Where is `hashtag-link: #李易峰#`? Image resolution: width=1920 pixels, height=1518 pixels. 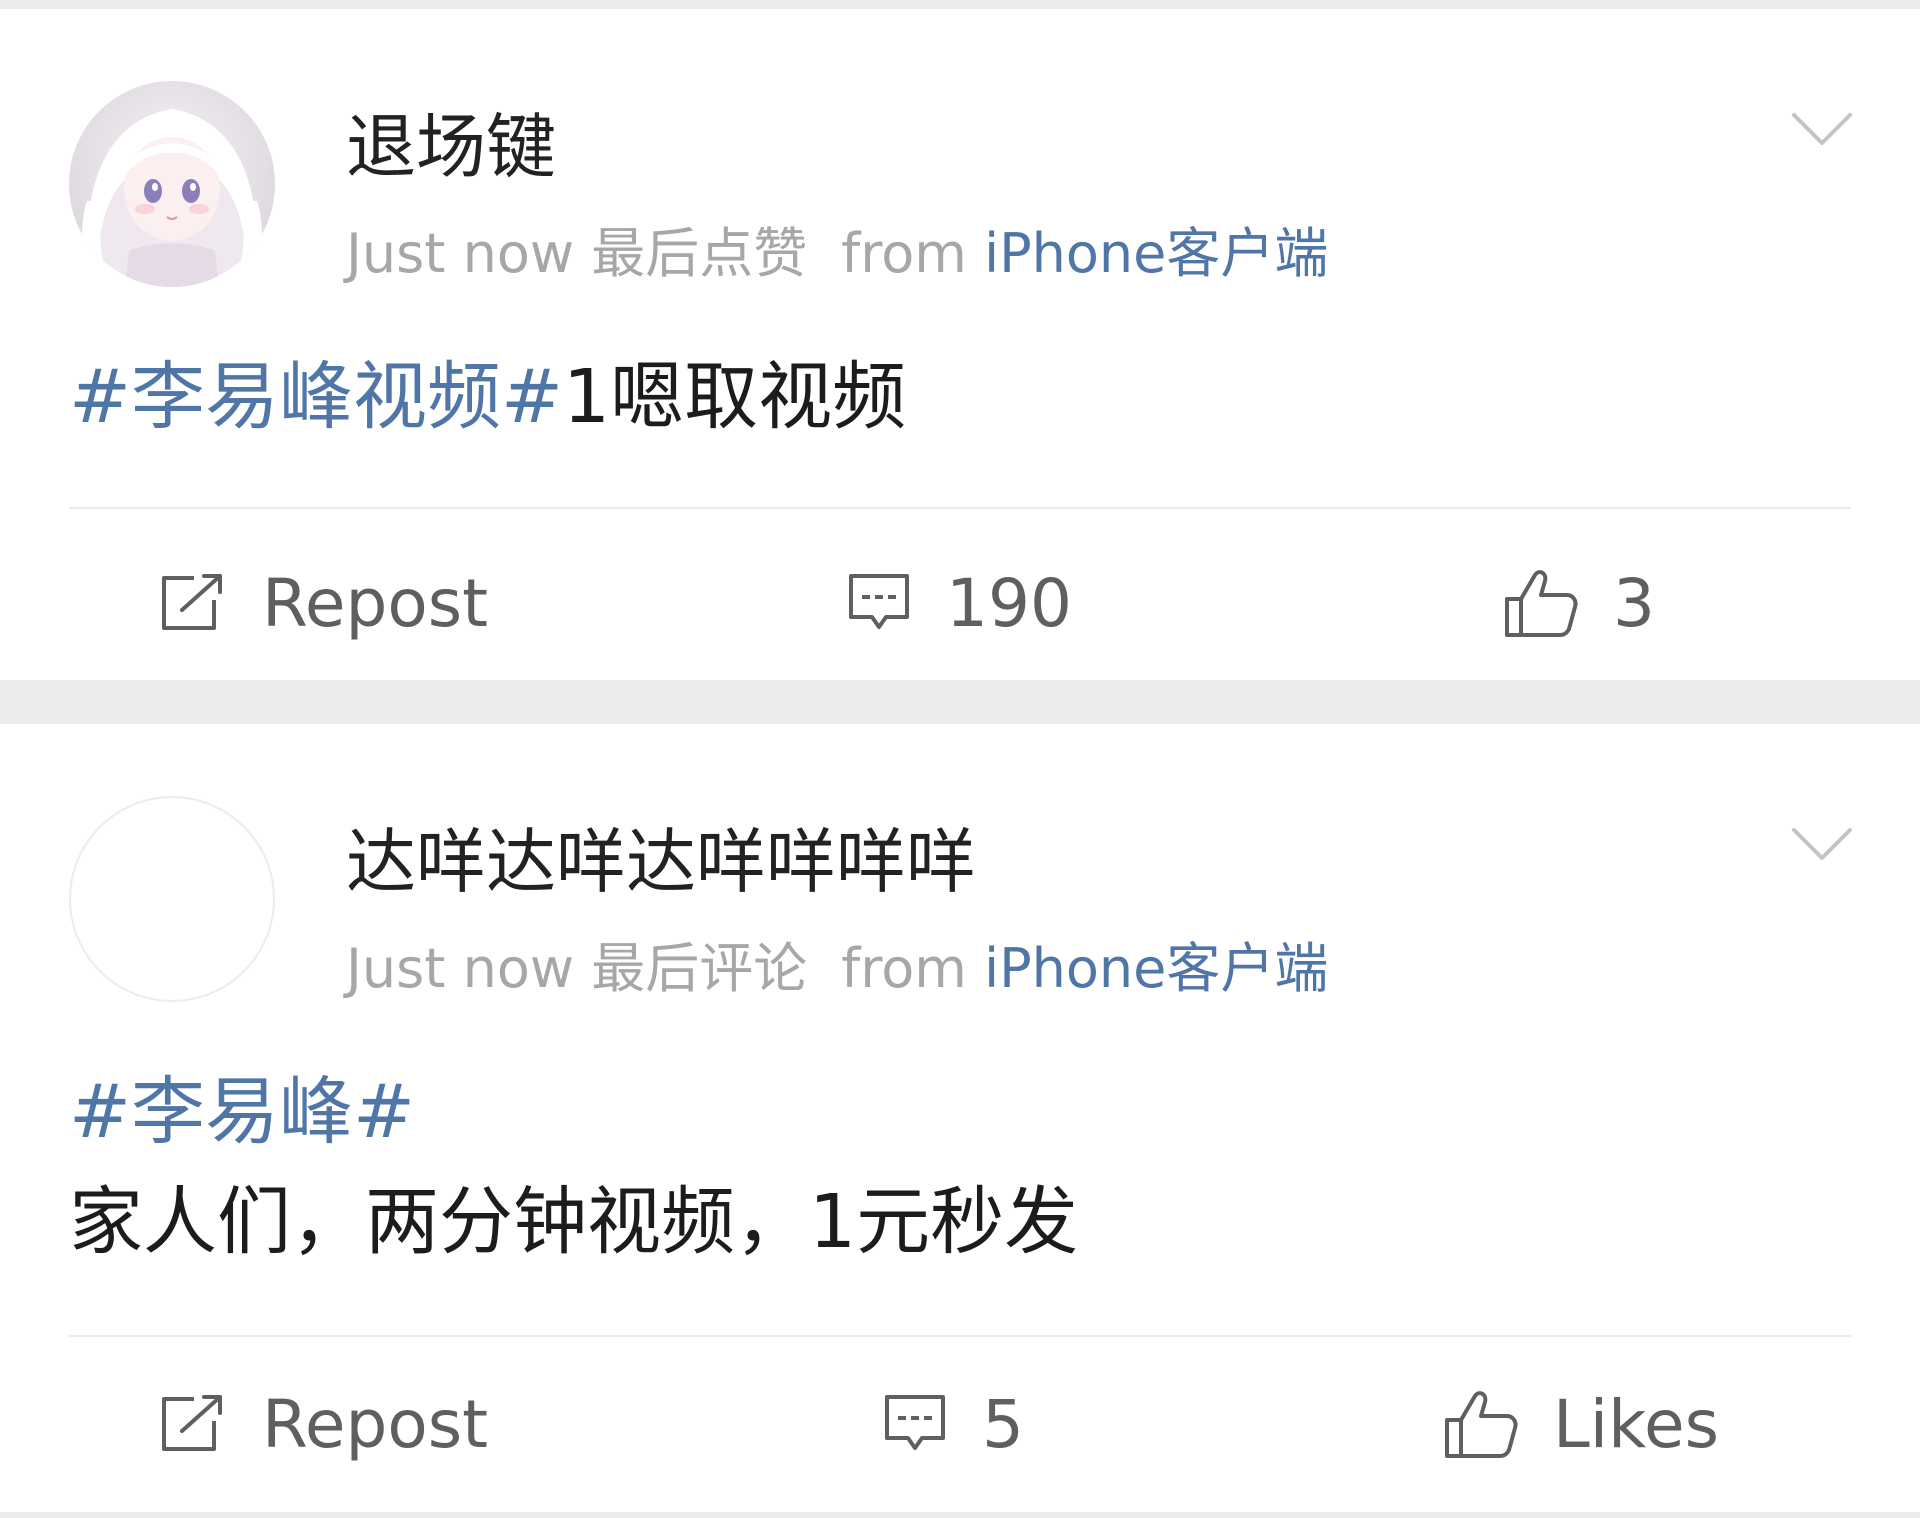
hashtag-link: #李易峰# is located at coordinates (242, 1112).